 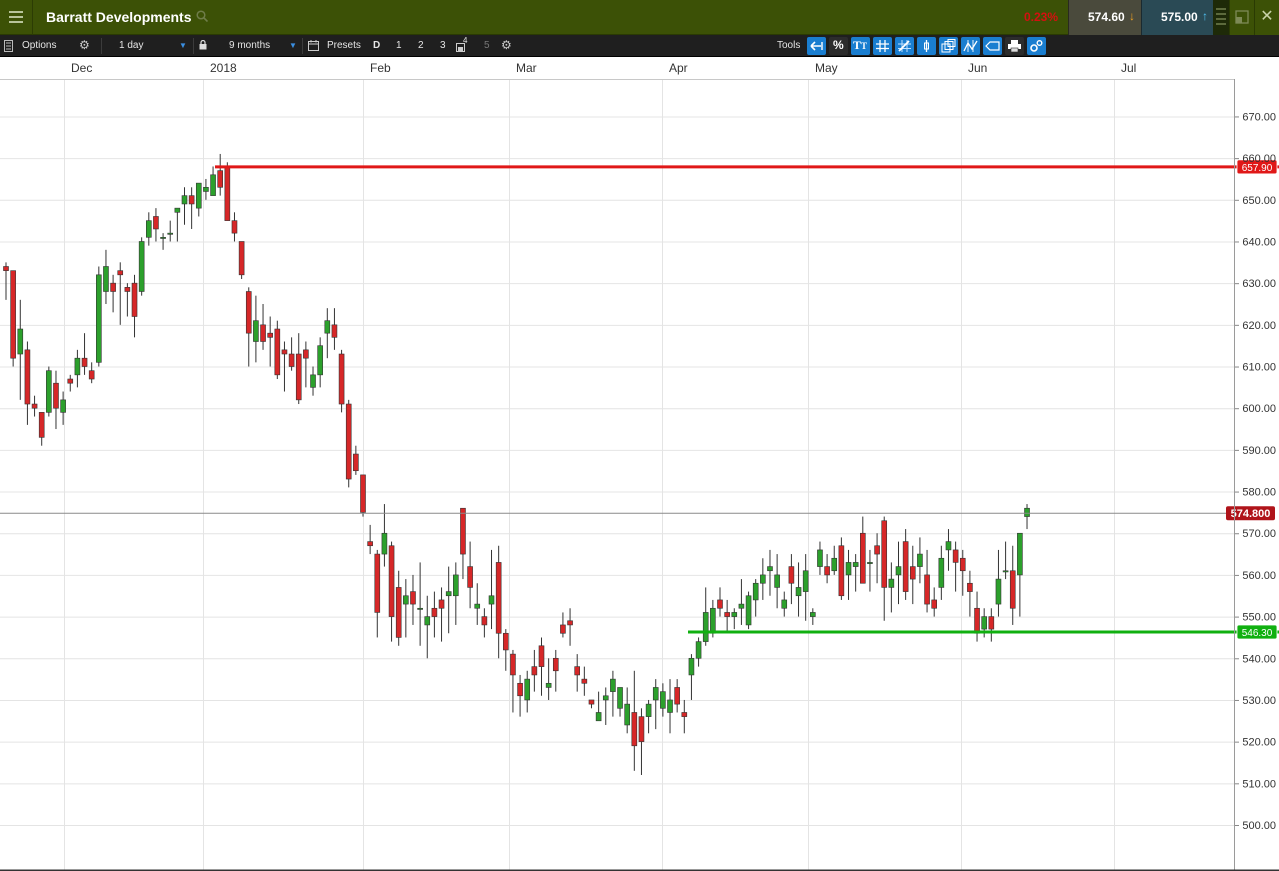 I want to click on tools-label: Tools, so click(x=789, y=45).